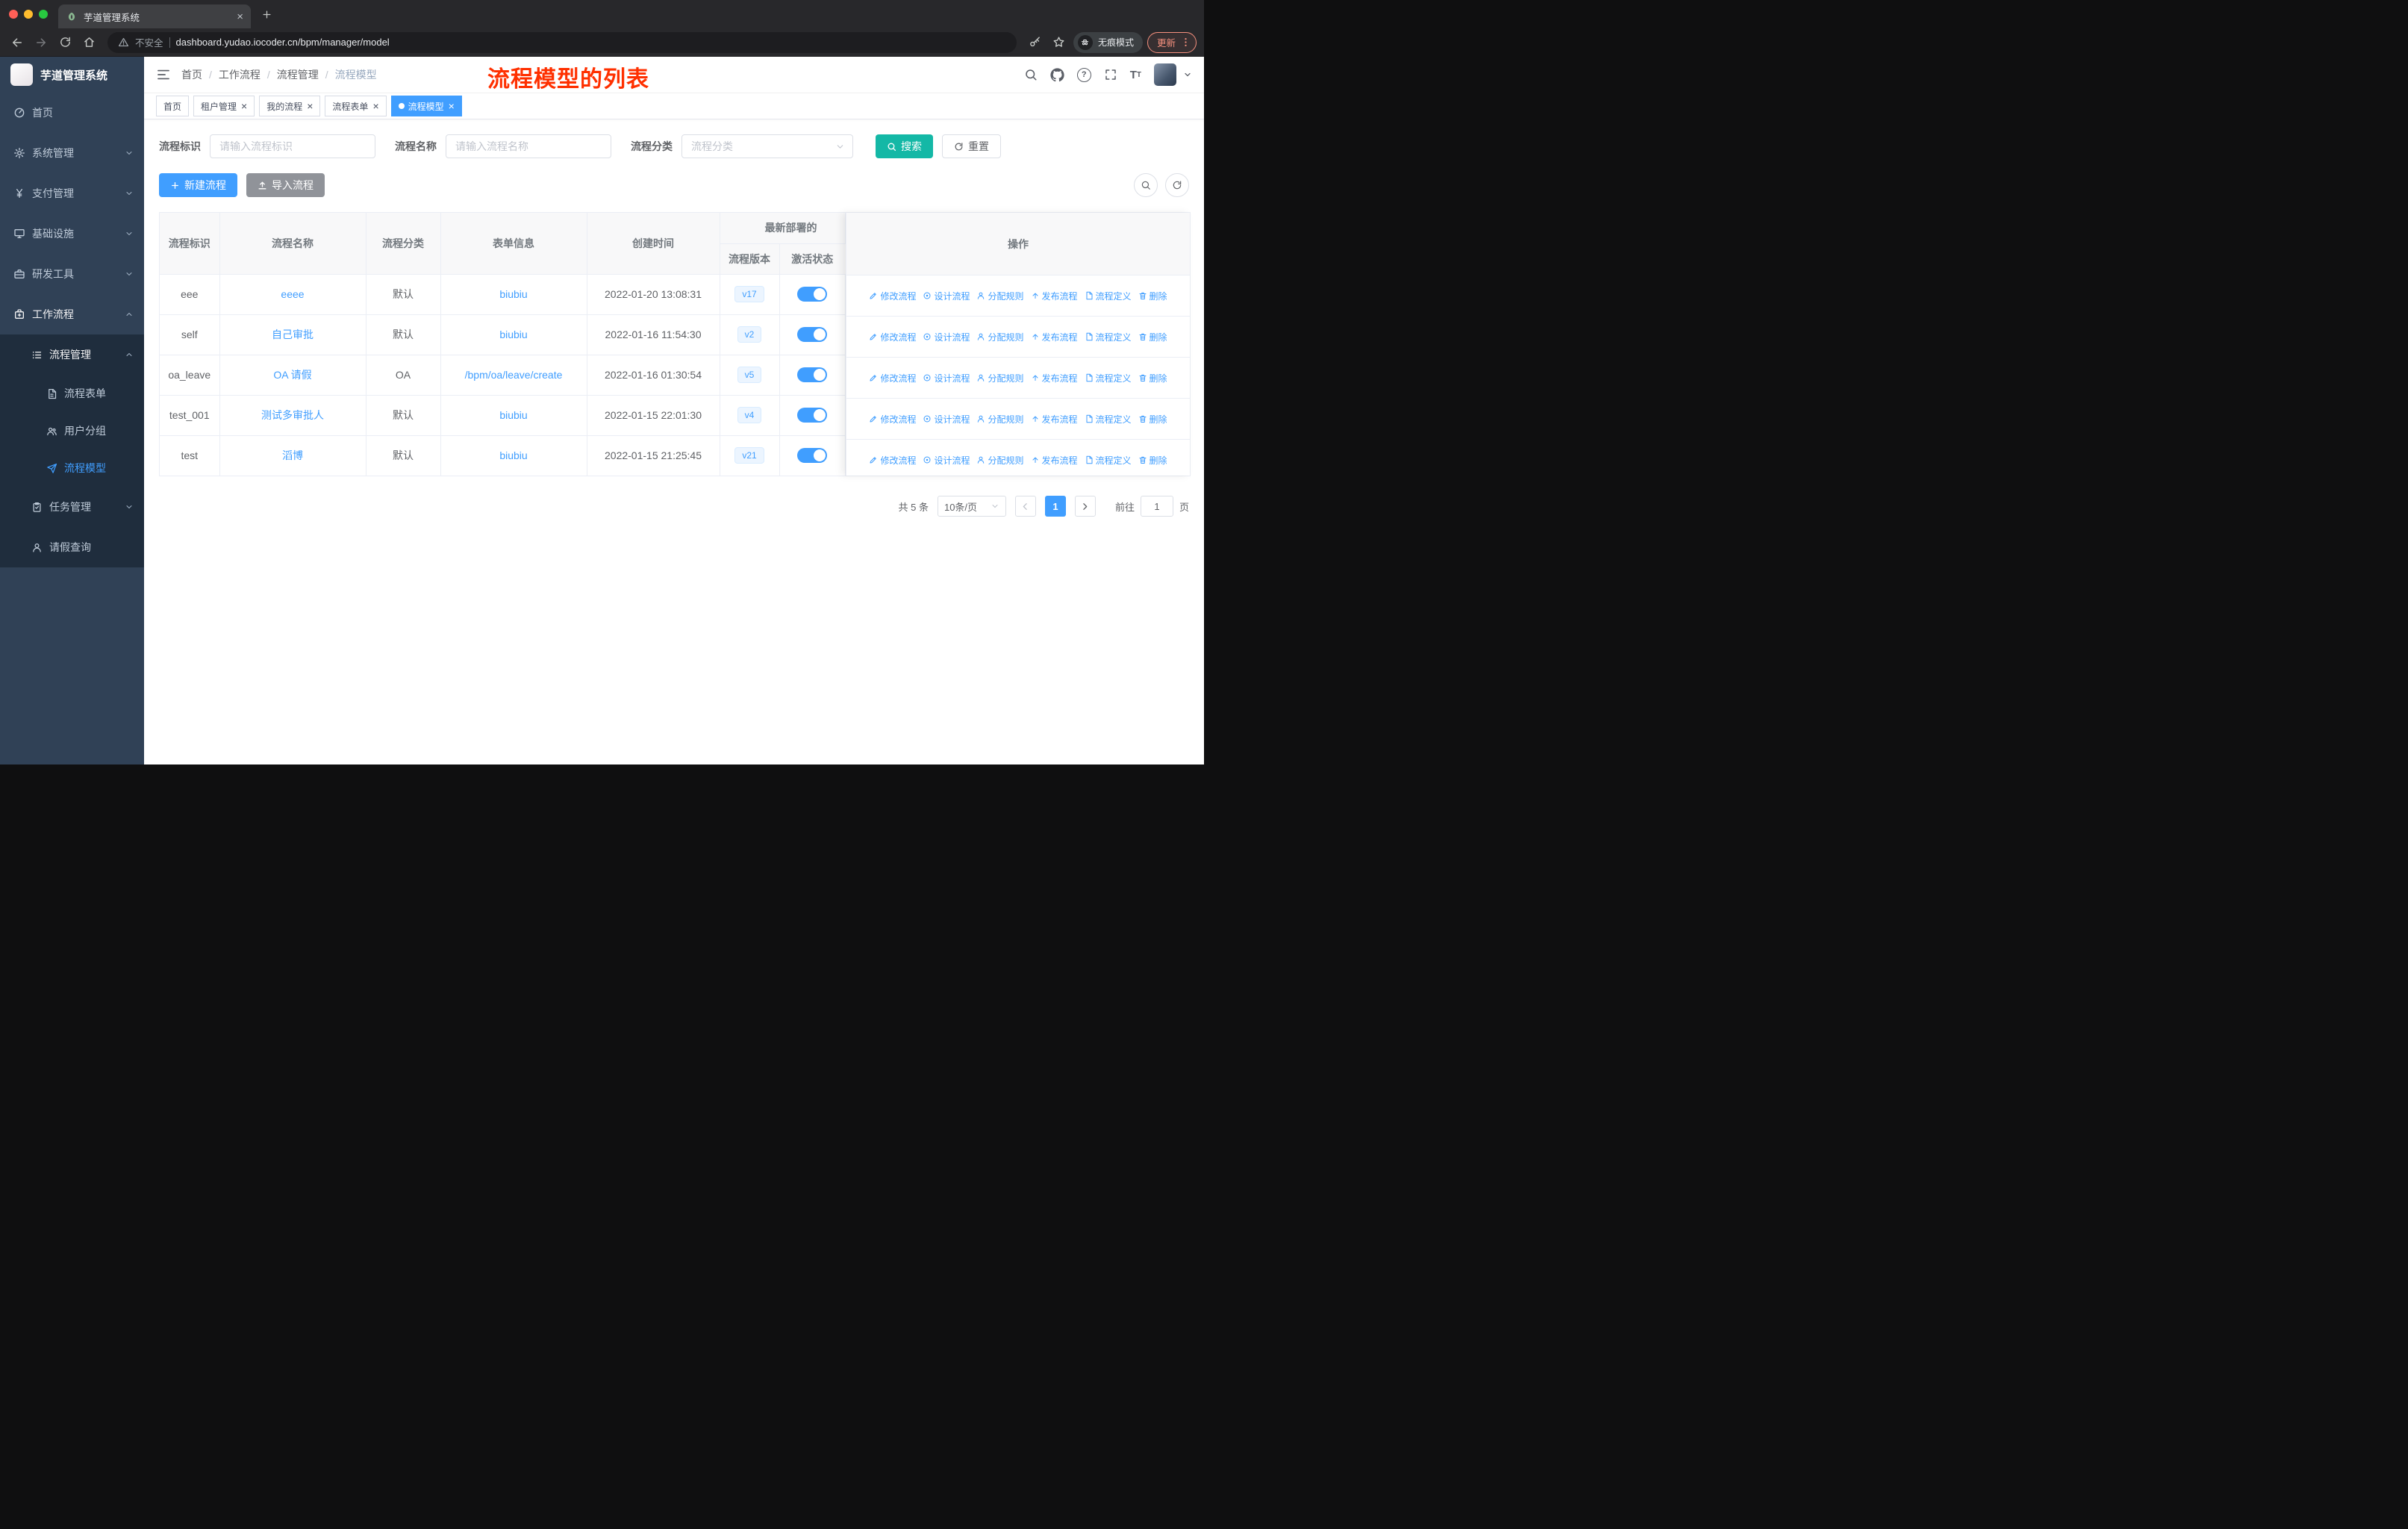 This screenshot has width=2408, height=1529. What do you see at coordinates (1156, 507) in the screenshot?
I see `goto-page-input` at bounding box center [1156, 507].